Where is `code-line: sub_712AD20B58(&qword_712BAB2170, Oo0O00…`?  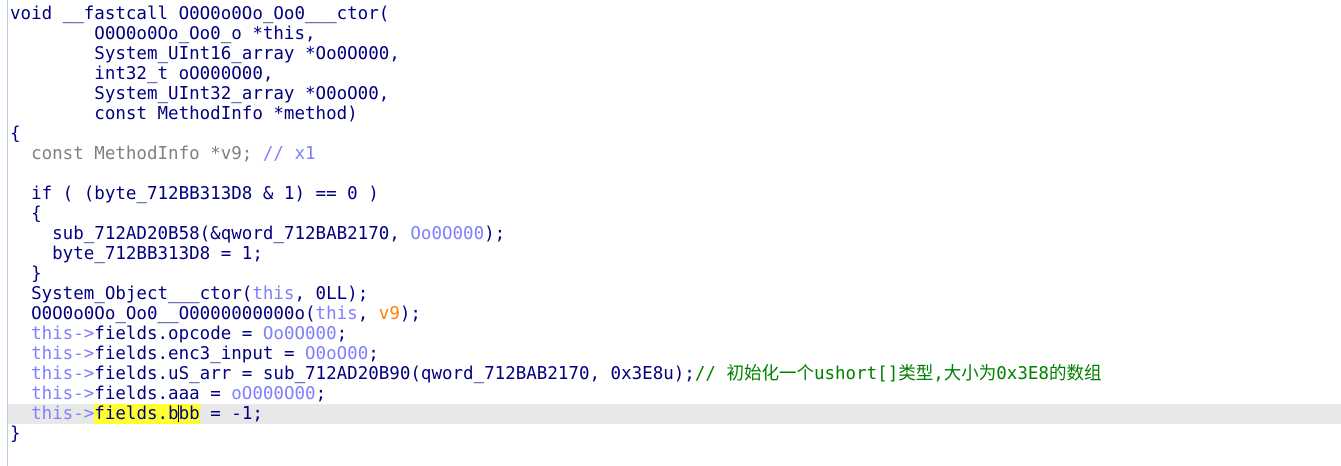
code-line: sub_712AD20B58(&qword_712BAB2170, Oo0O00… is located at coordinates (675, 234).